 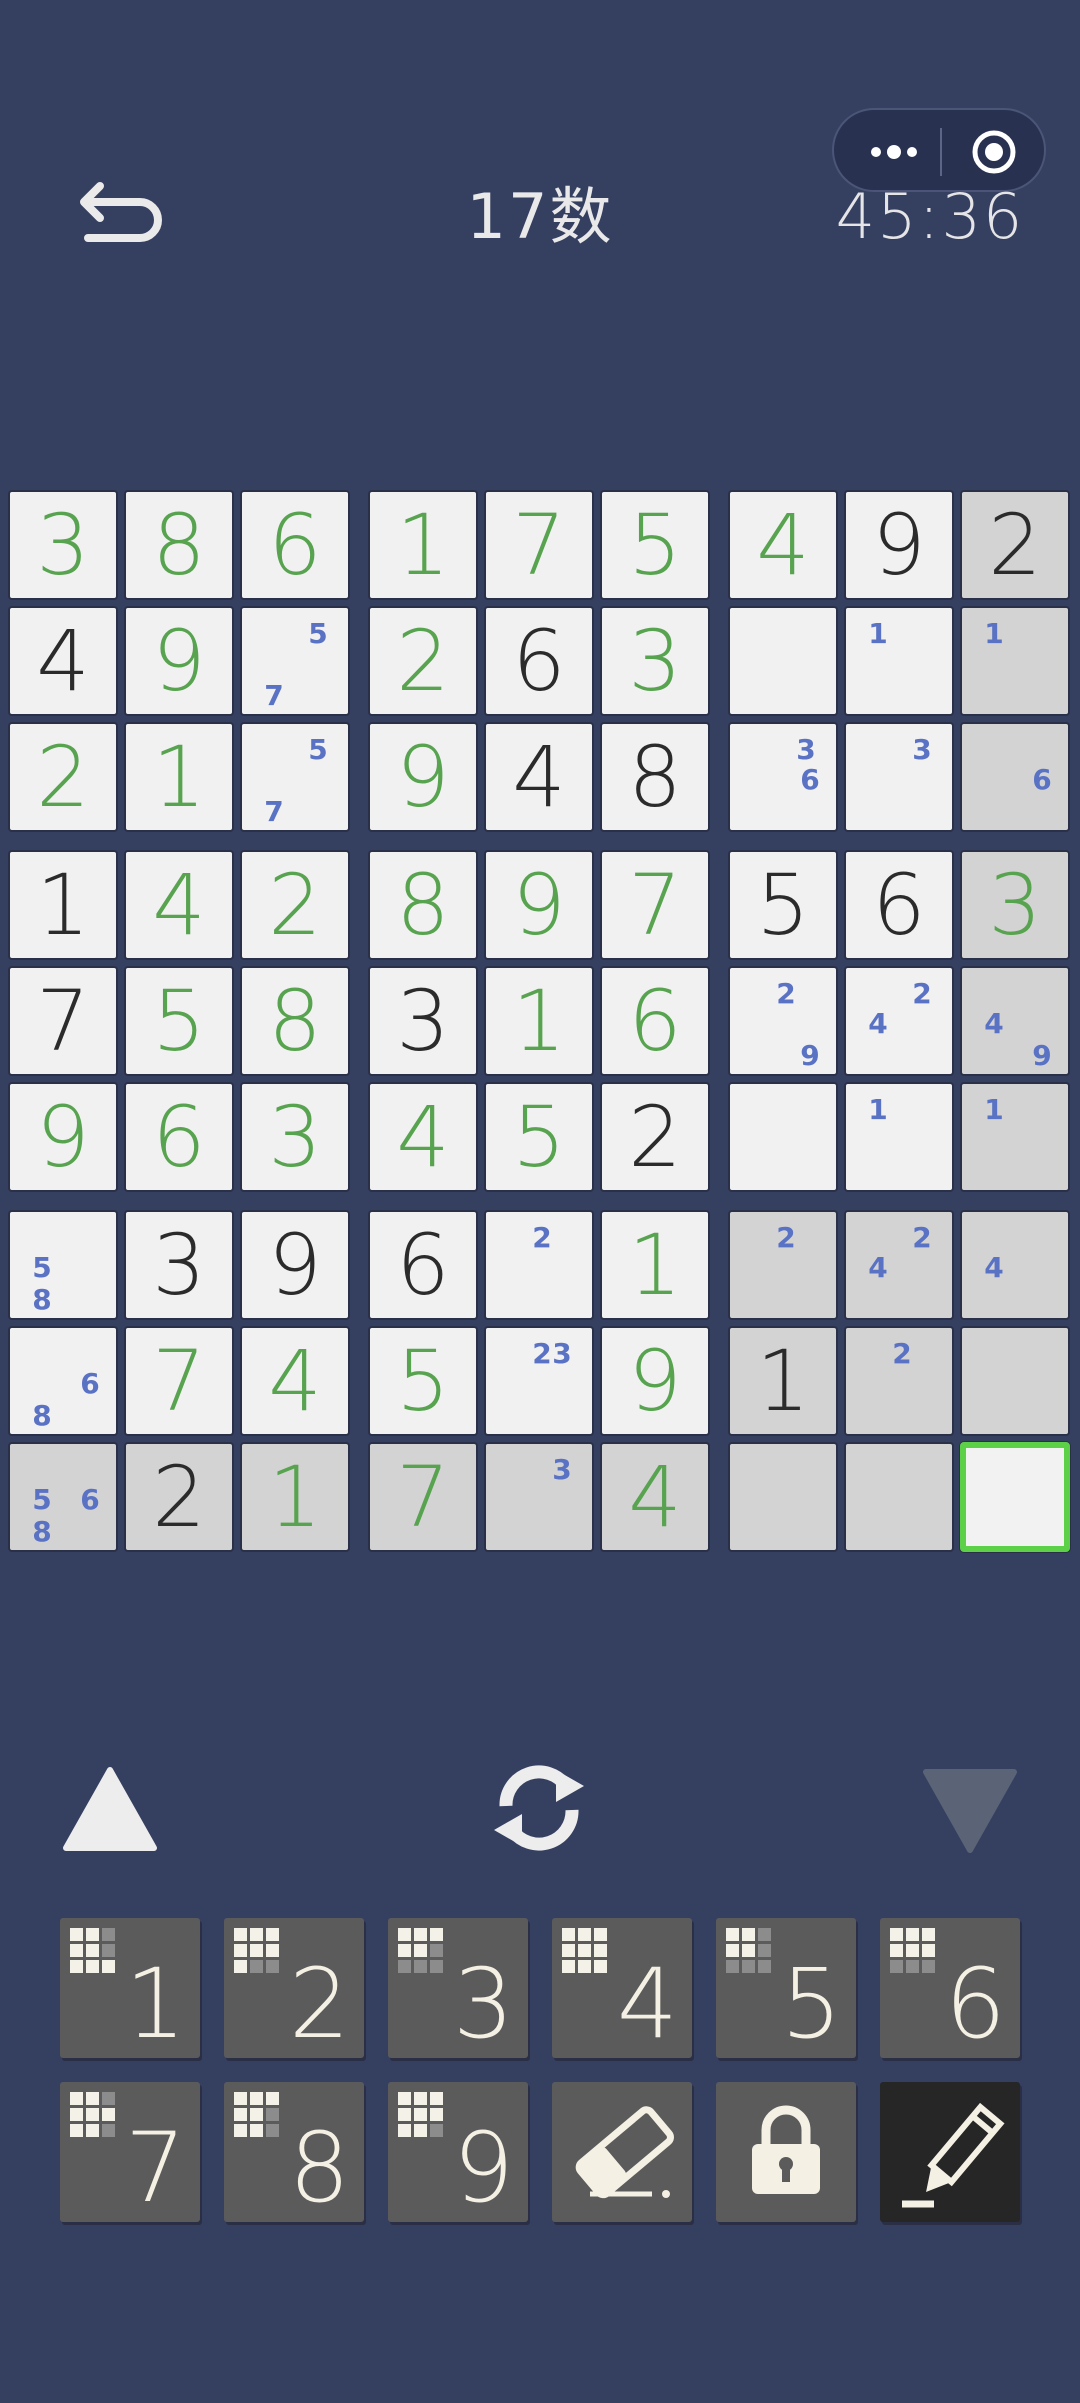 What do you see at coordinates (63, 1265) in the screenshot?
I see `sudoku-cell: 58` at bounding box center [63, 1265].